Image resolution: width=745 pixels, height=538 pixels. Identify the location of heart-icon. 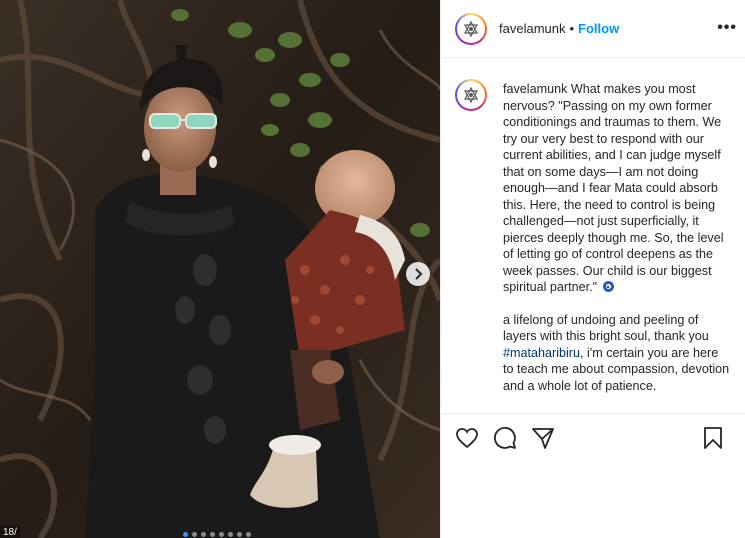
(467, 437).